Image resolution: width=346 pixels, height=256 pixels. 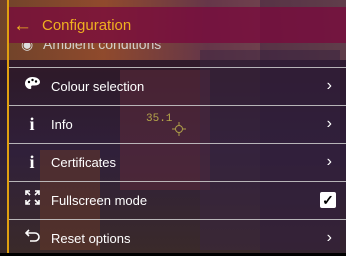 I want to click on page-title: Configuration, so click(x=87, y=25).